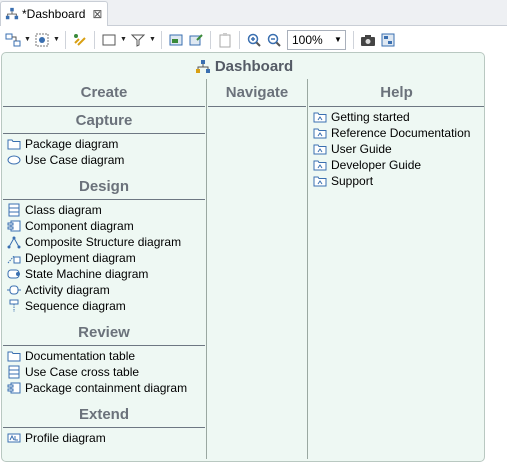 The width and height of the screenshot is (507, 469). What do you see at coordinates (274, 40) in the screenshot?
I see `zoom-out-icon` at bounding box center [274, 40].